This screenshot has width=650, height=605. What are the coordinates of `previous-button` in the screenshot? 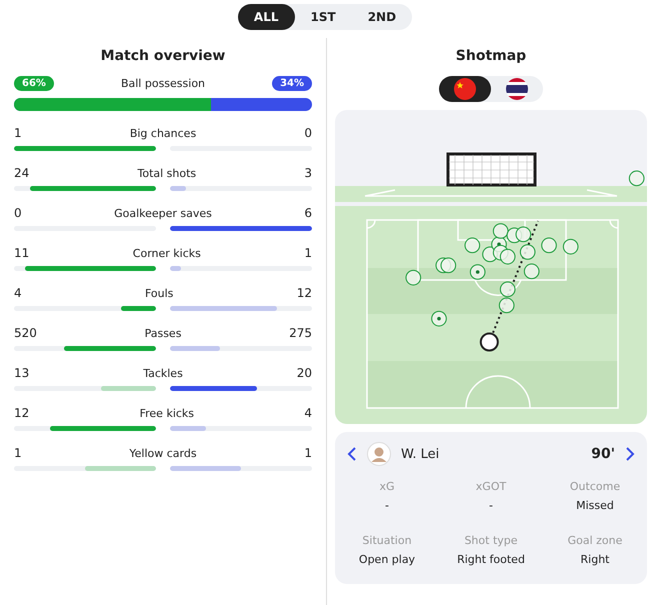 It's located at (352, 454).